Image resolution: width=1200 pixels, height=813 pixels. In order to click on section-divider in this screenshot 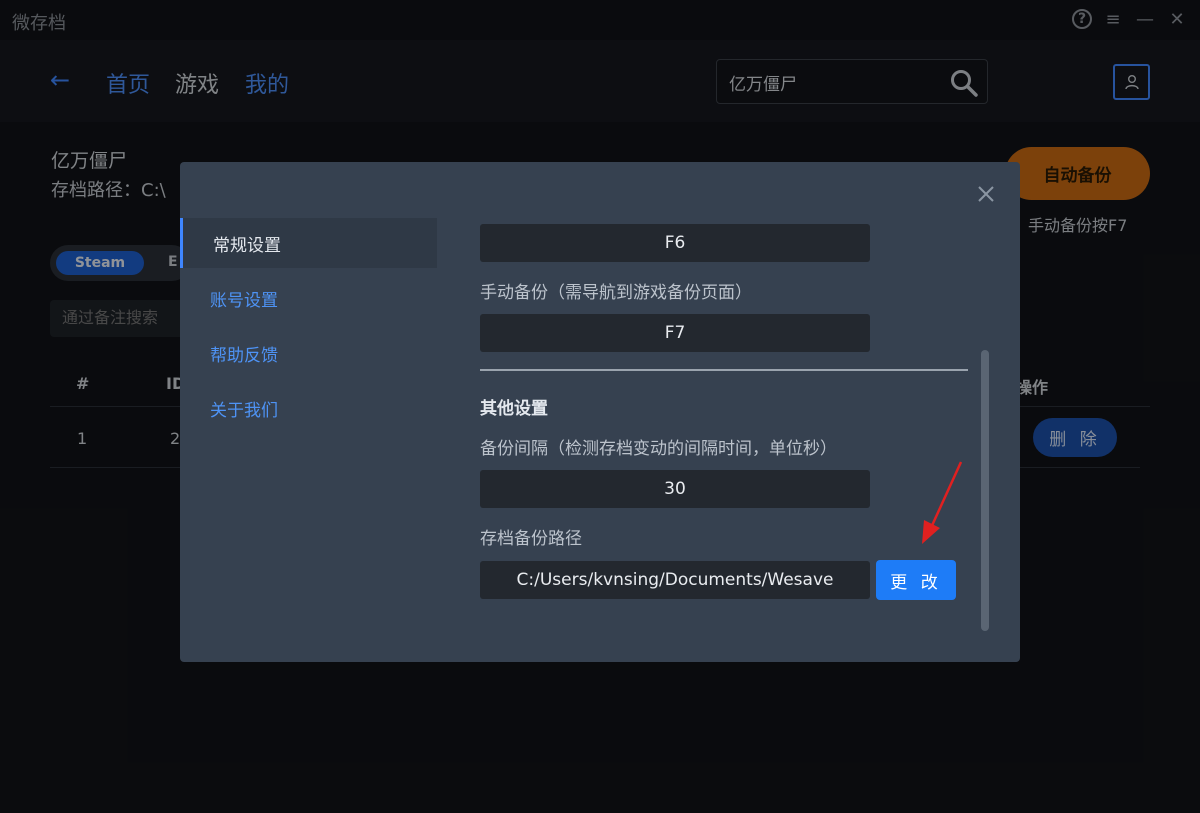, I will do `click(724, 370)`.